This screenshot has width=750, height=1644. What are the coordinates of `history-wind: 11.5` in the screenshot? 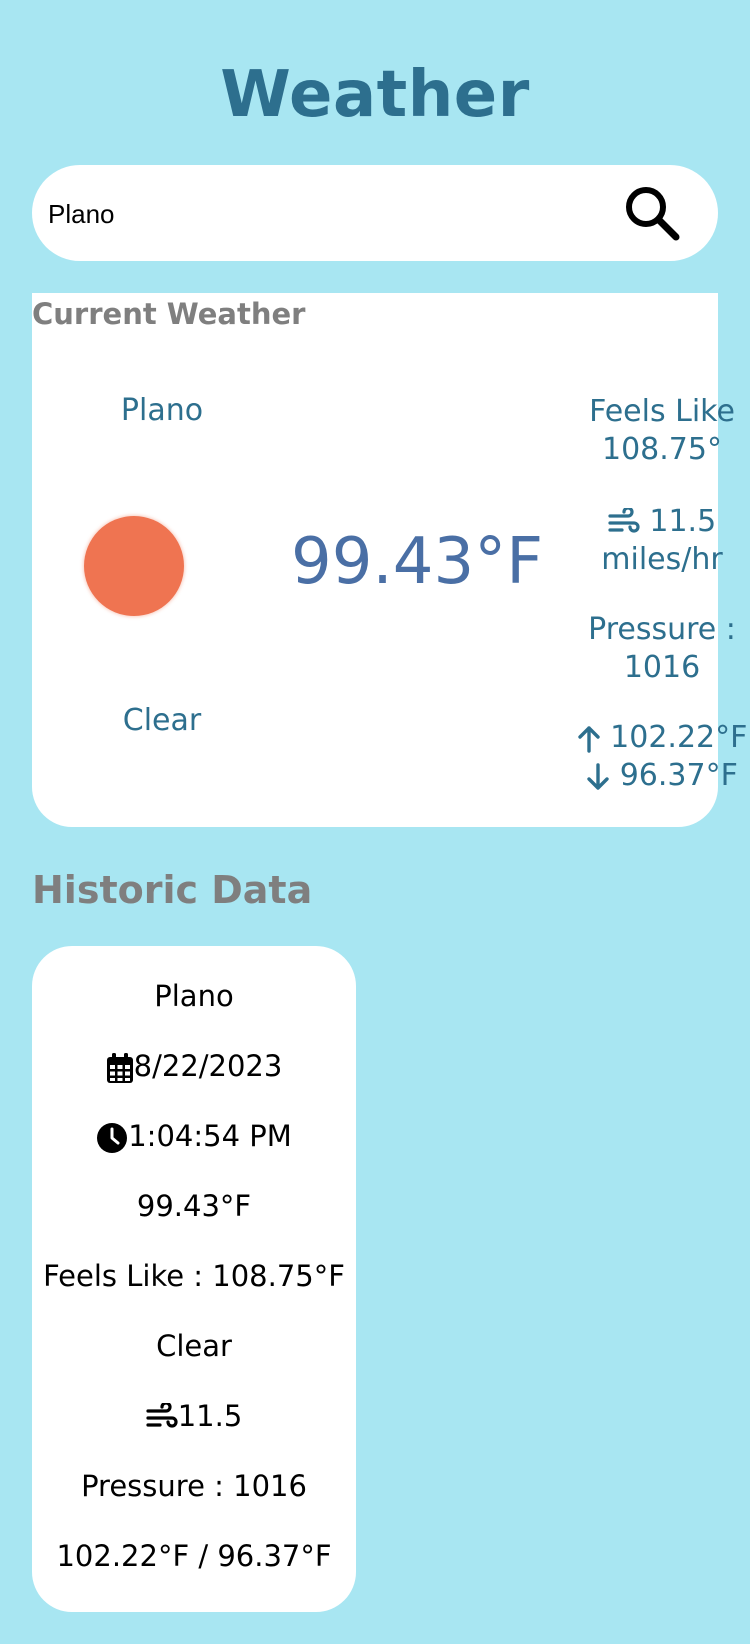 It's located at (210, 1416).